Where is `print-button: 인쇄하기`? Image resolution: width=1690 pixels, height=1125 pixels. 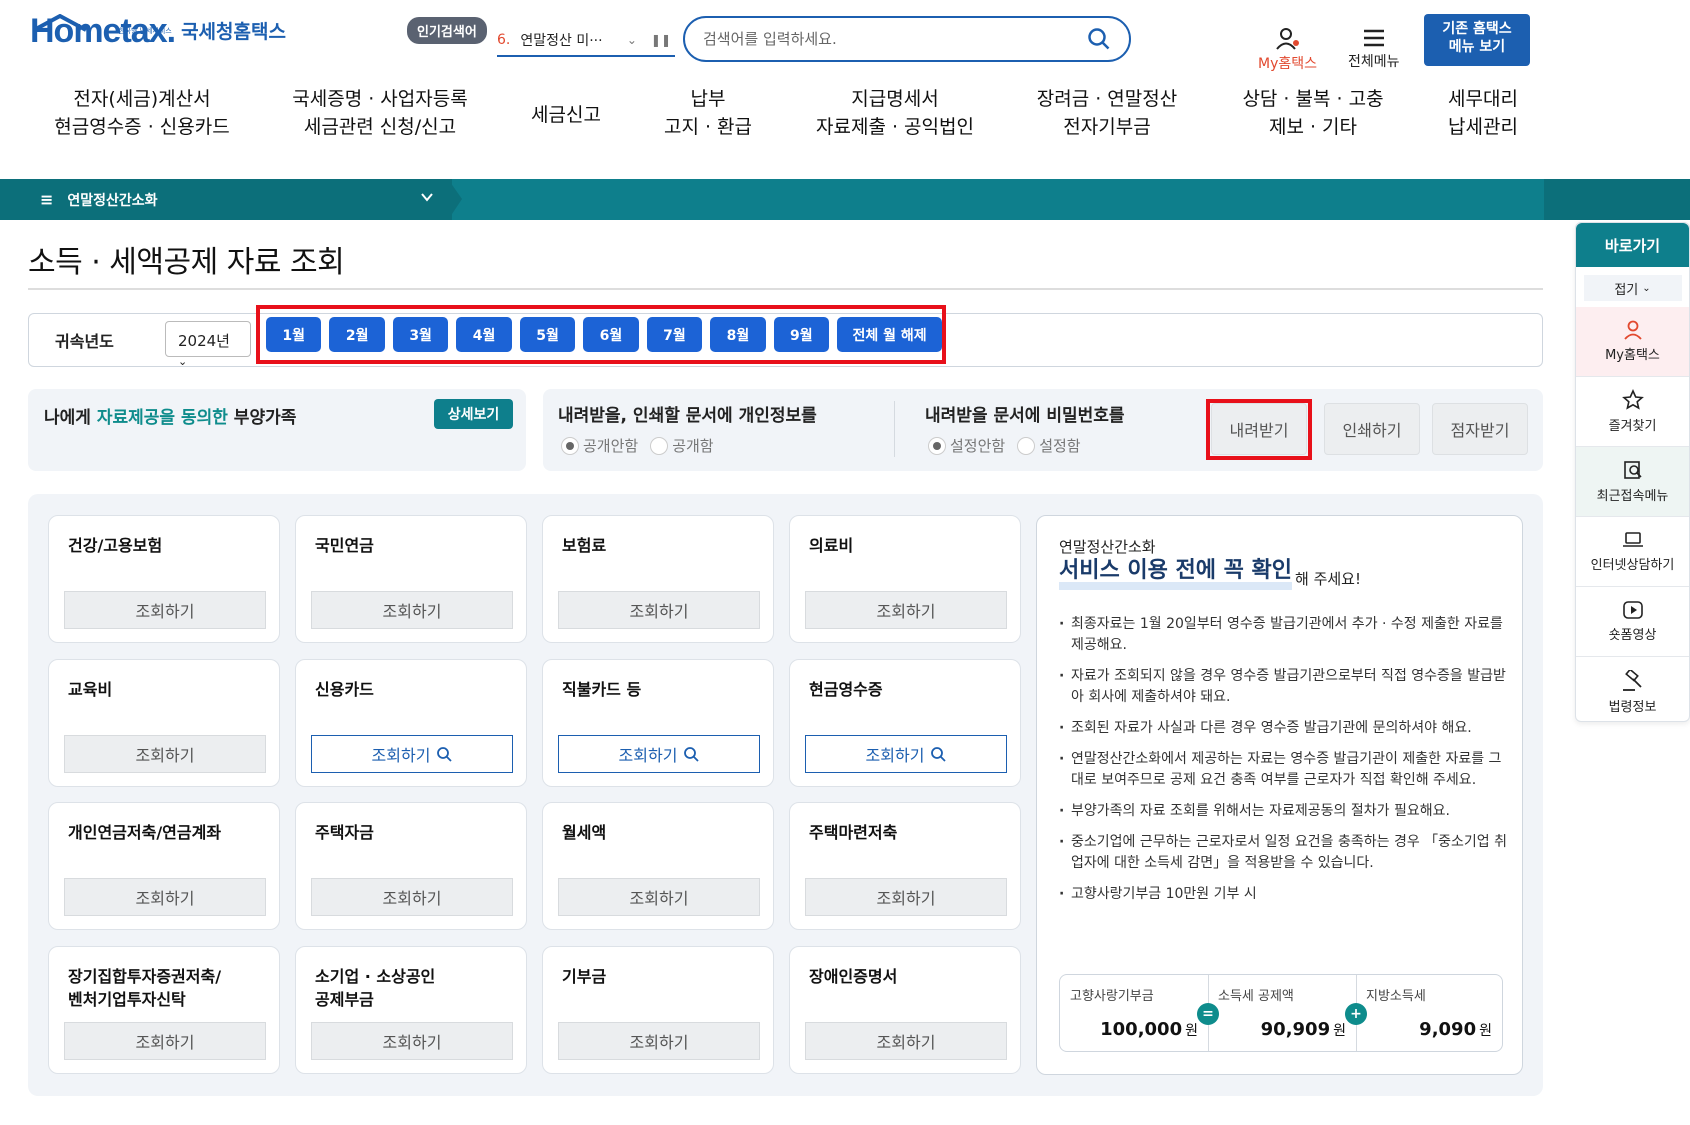
print-button: 인쇄하기 is located at coordinates (1372, 429).